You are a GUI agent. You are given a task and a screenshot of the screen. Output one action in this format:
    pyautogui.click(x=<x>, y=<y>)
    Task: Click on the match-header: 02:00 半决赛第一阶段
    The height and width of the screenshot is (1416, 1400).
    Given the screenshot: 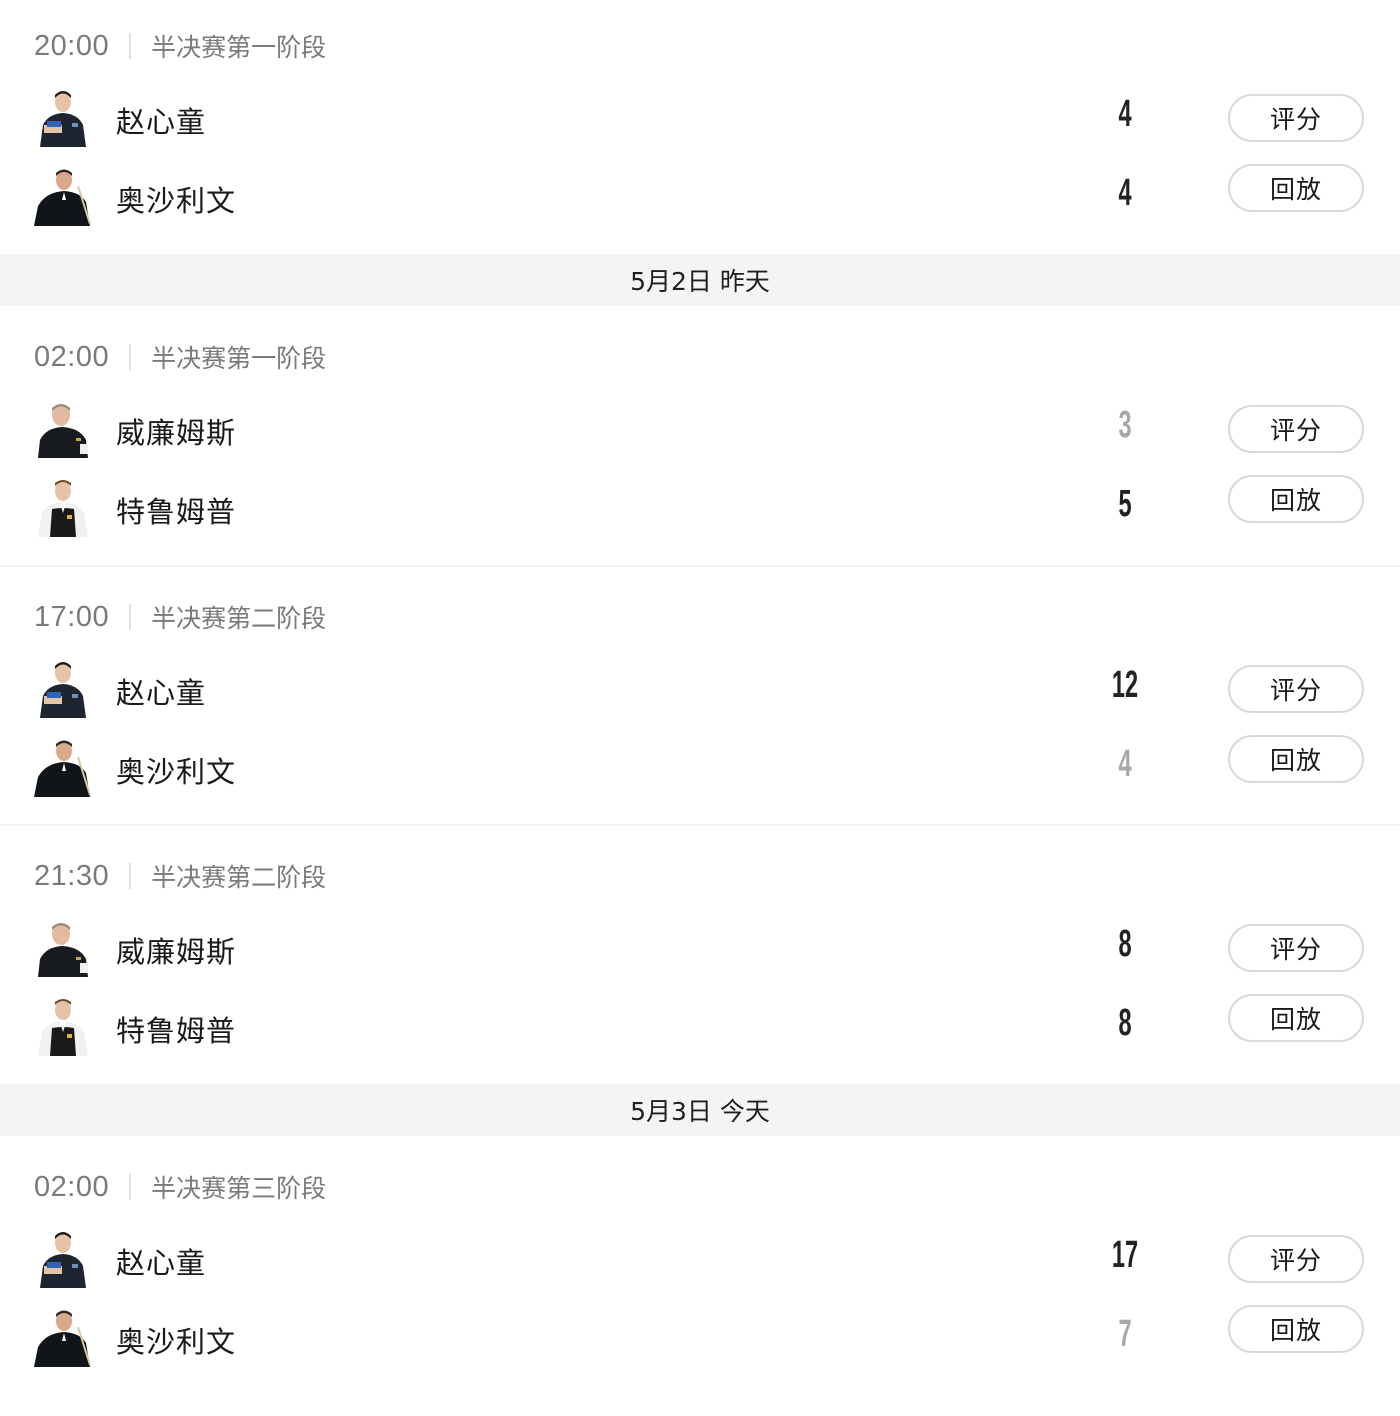 What is the action you would take?
    pyautogui.click(x=180, y=357)
    